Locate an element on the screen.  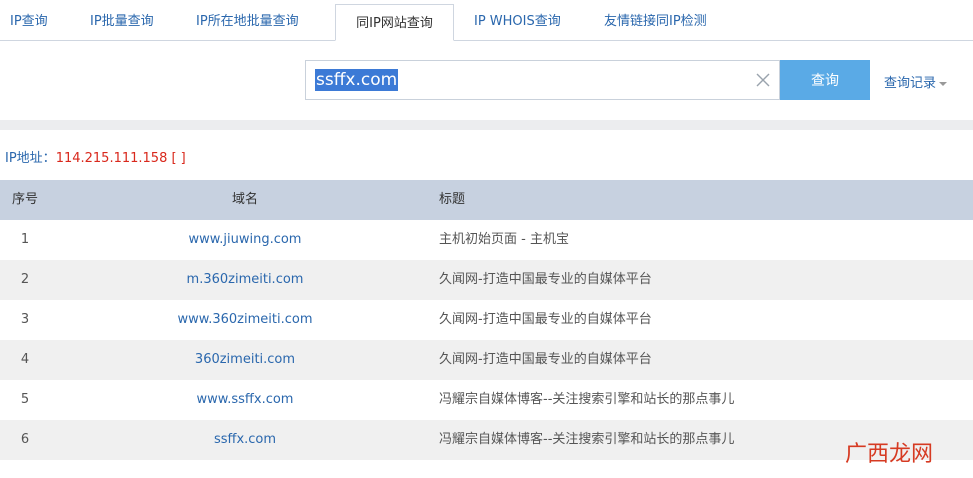
close-icon is located at coordinates (763, 80).